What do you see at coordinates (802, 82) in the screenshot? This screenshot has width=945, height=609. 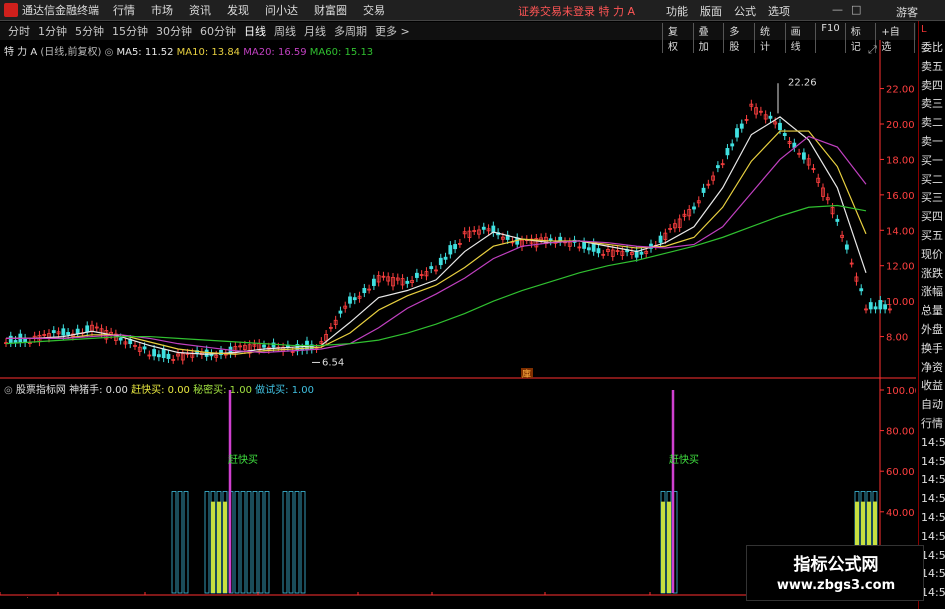 I see `high-price-label: 22.26` at bounding box center [802, 82].